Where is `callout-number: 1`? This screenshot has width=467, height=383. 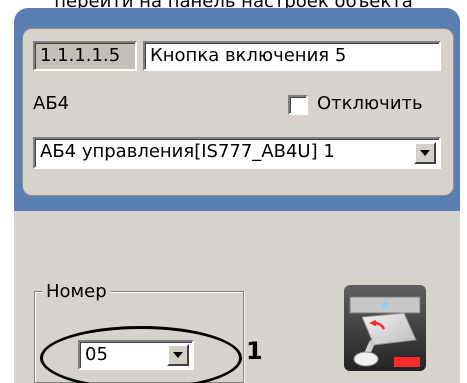
callout-number: 1 is located at coordinates (254, 351).